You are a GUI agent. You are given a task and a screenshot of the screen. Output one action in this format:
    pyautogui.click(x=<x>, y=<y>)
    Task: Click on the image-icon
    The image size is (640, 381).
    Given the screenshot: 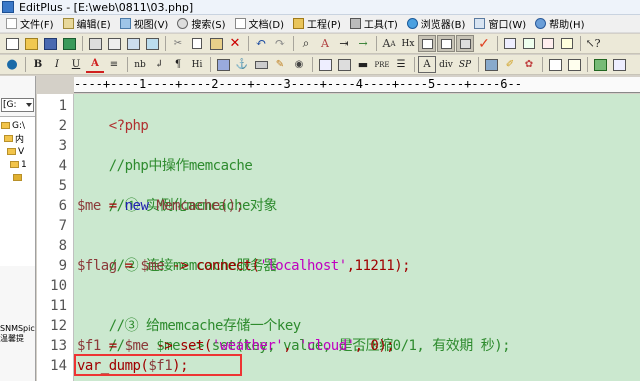 What is the action you would take?
    pyautogui.click(x=223, y=64)
    